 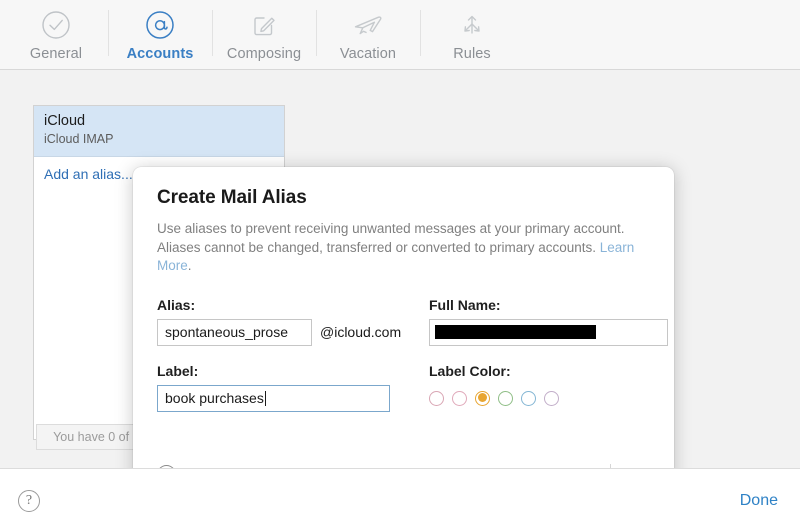 I want to click on color-swatch-green, so click(x=505, y=398).